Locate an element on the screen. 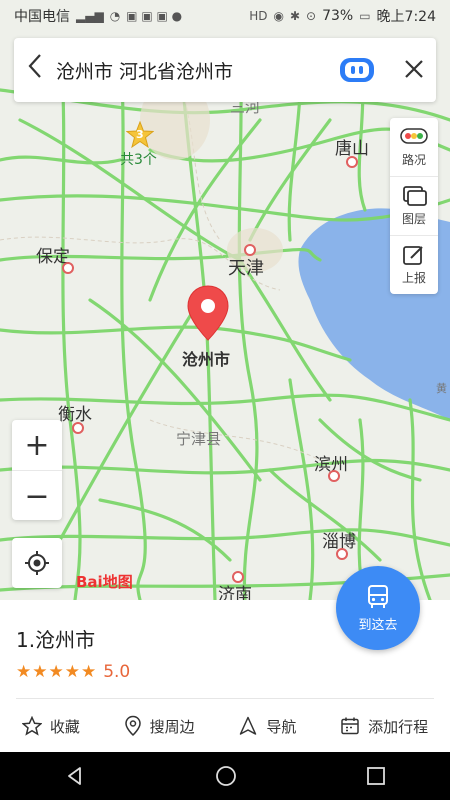  back-triangle-icon is located at coordinates (75, 776).